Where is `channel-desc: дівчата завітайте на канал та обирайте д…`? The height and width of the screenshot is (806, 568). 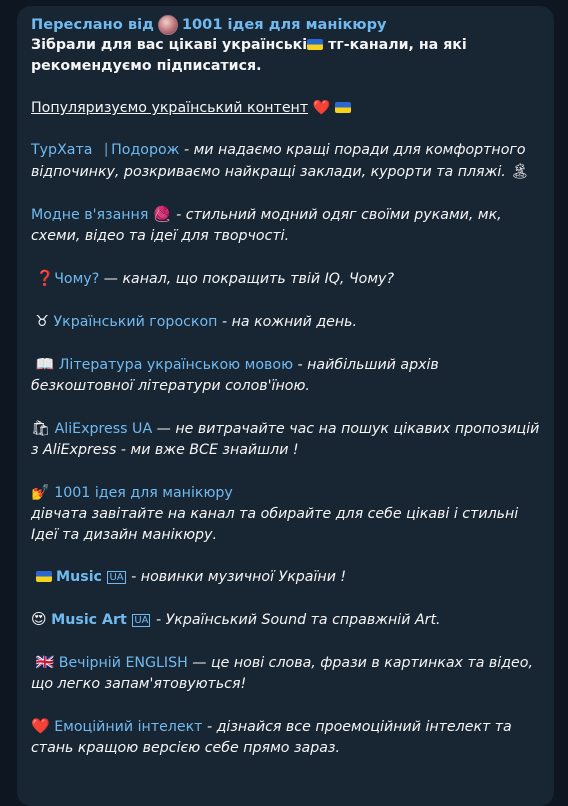 channel-desc: дівчата завітайте на канал та обирайте д… is located at coordinates (275, 524).